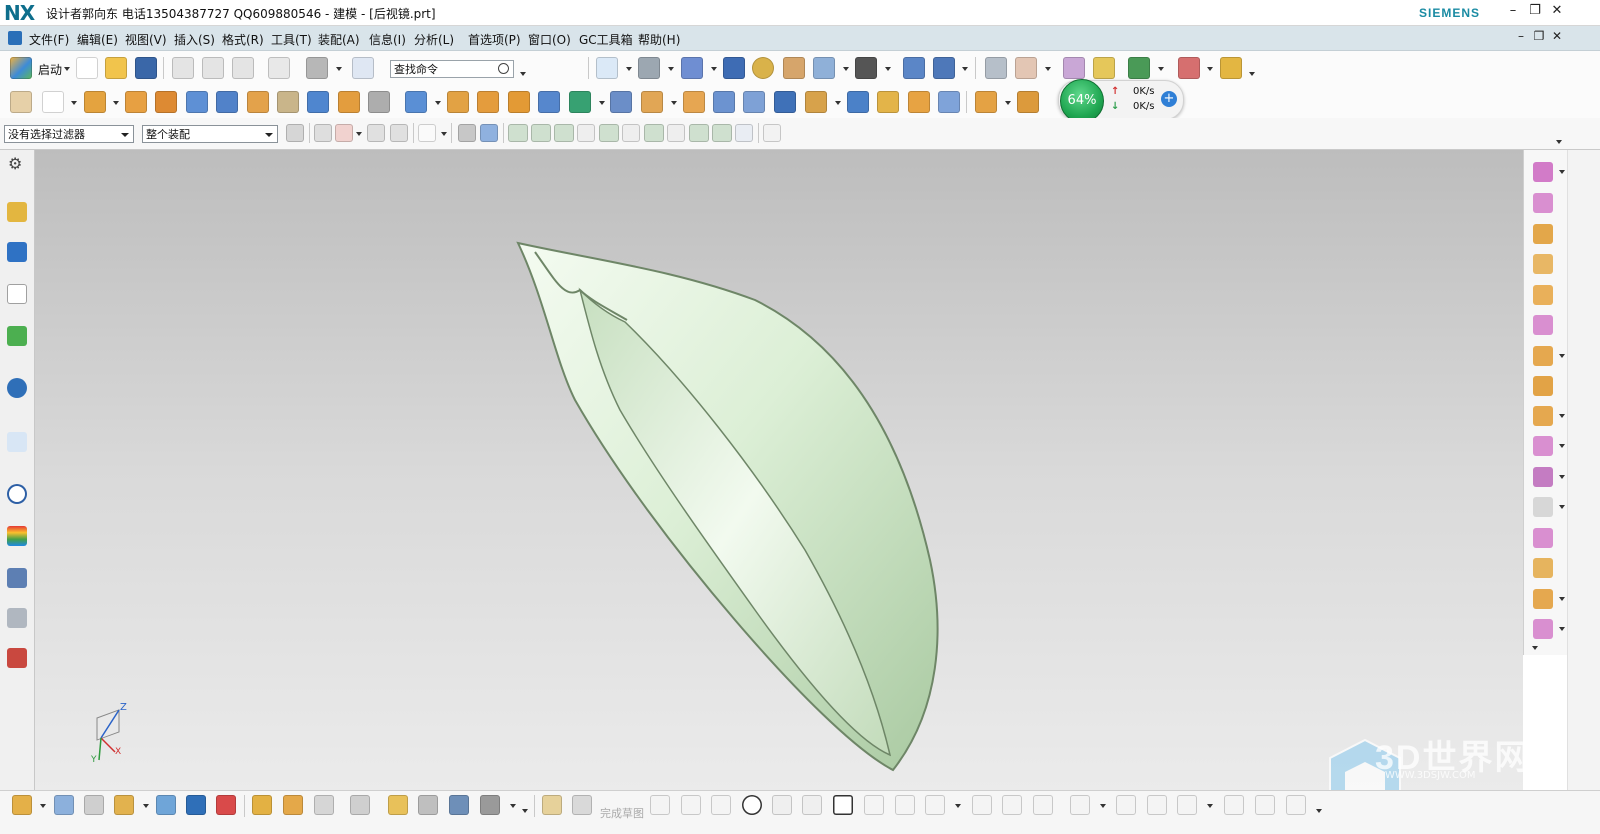 The image size is (1600, 834). Describe the element at coordinates (671, 69) in the screenshot. I see `orient-dropdown-icon` at that location.